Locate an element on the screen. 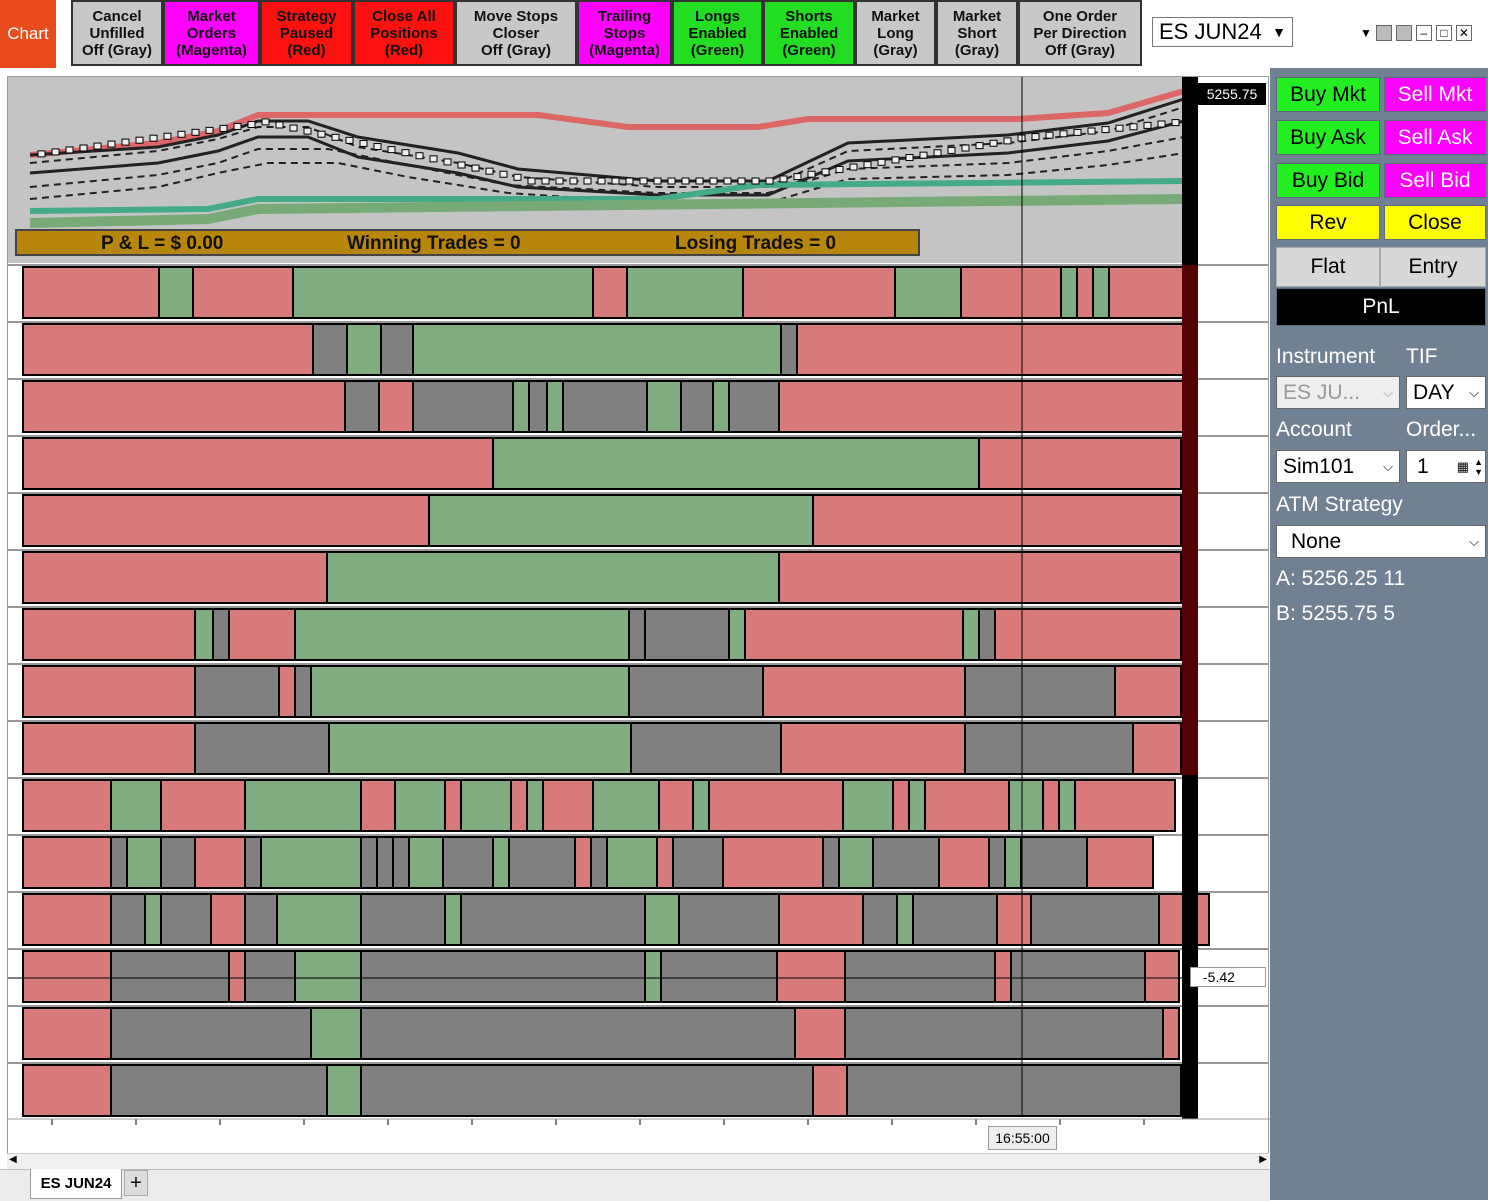  account-dropdown: Sim101 ⌵ is located at coordinates (1338, 466).